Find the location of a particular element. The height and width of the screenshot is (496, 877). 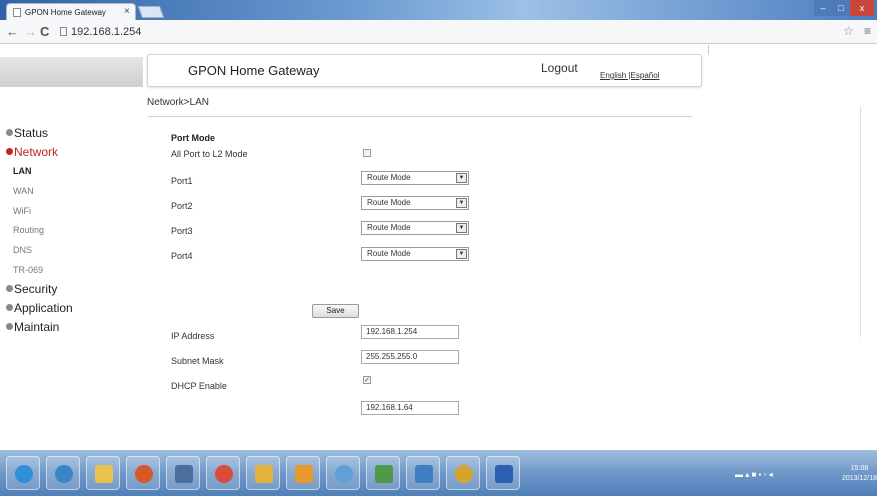

sidebar-section-maintain: Maintain is located at coordinates (32, 327).